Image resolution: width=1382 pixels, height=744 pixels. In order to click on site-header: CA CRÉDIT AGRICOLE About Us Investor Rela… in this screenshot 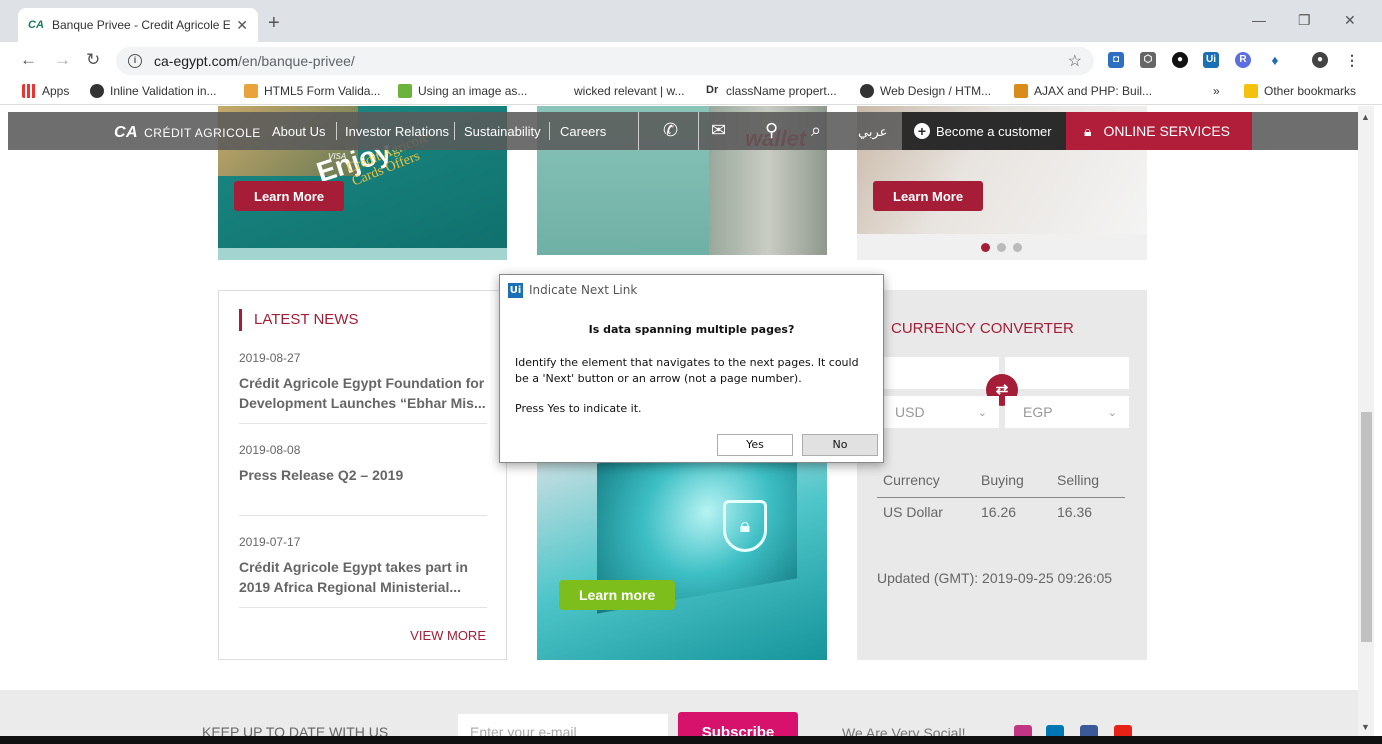, I will do `click(683, 131)`.